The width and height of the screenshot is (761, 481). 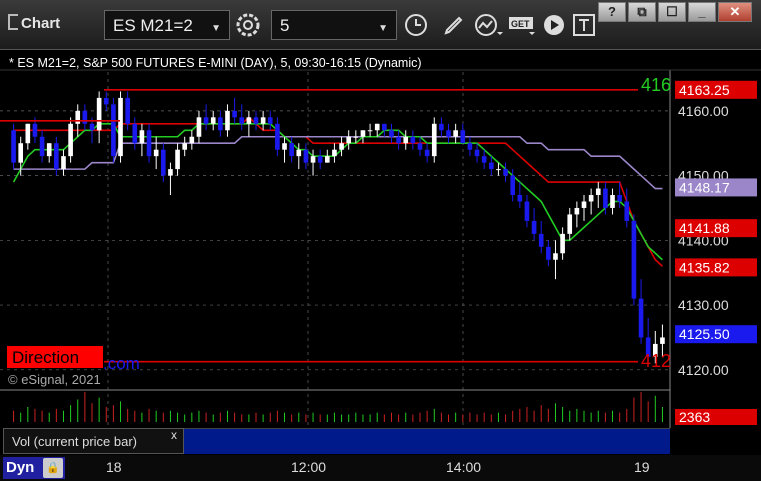 I want to click on close-label: ✕, so click(x=735, y=11).